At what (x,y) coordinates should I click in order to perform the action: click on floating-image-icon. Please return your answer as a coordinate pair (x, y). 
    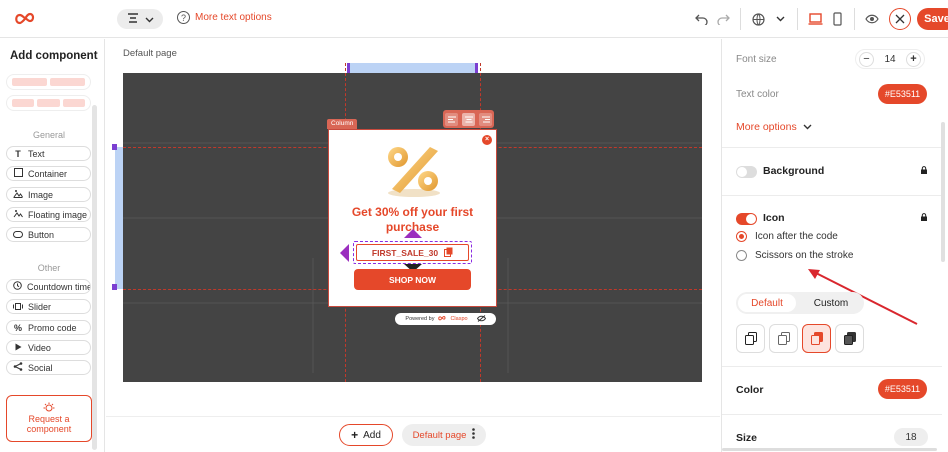
    Looking at the image, I should click on (18, 214).